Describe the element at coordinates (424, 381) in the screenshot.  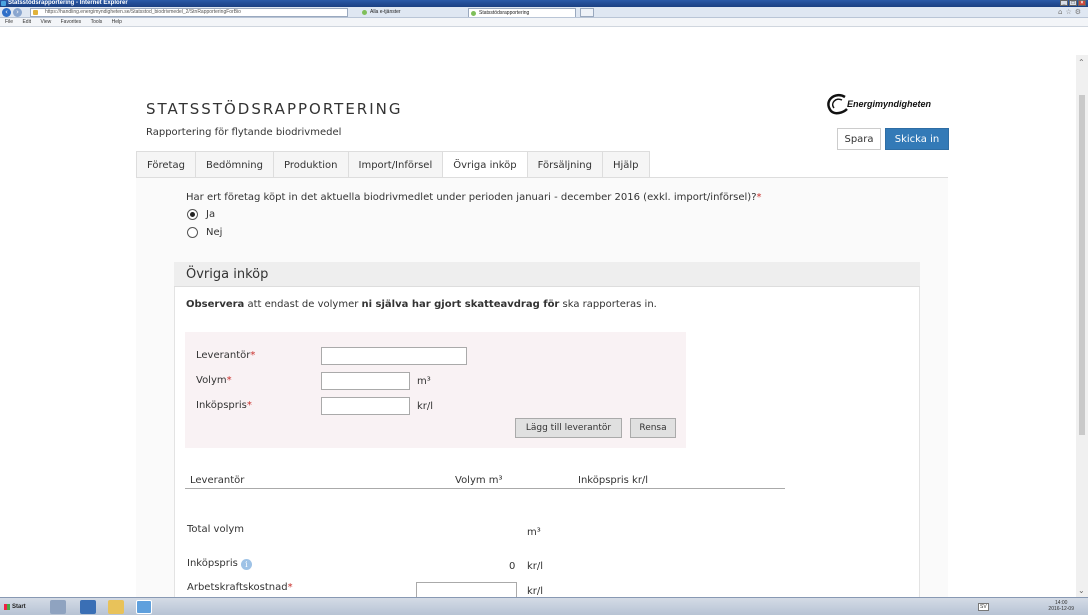
I see `volume-unit: m³` at that location.